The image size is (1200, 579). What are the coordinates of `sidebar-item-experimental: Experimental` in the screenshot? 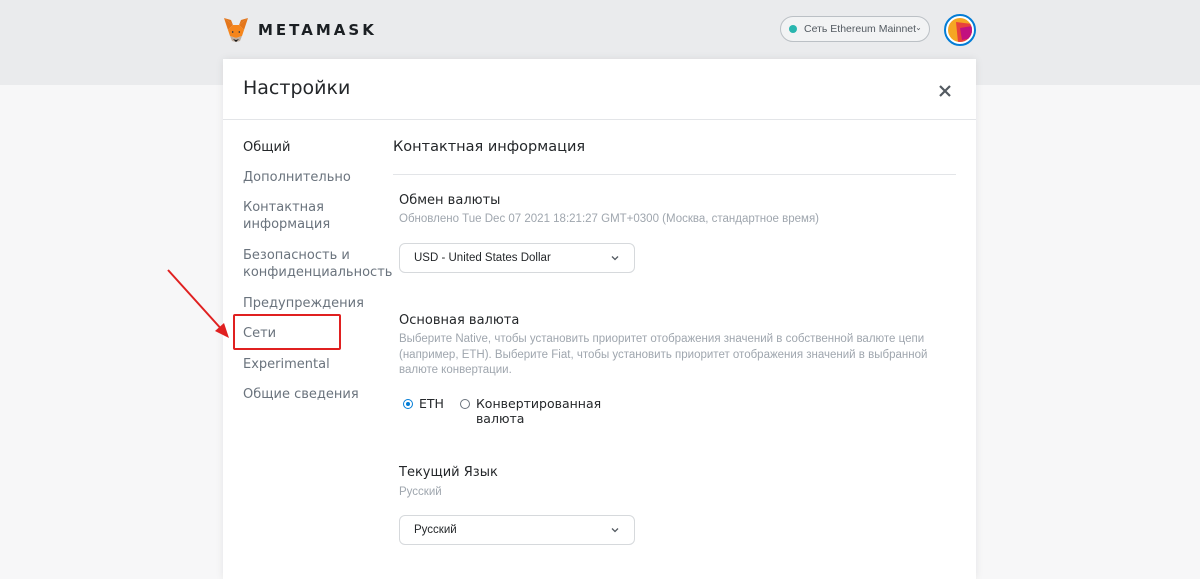 It's located at (286, 364).